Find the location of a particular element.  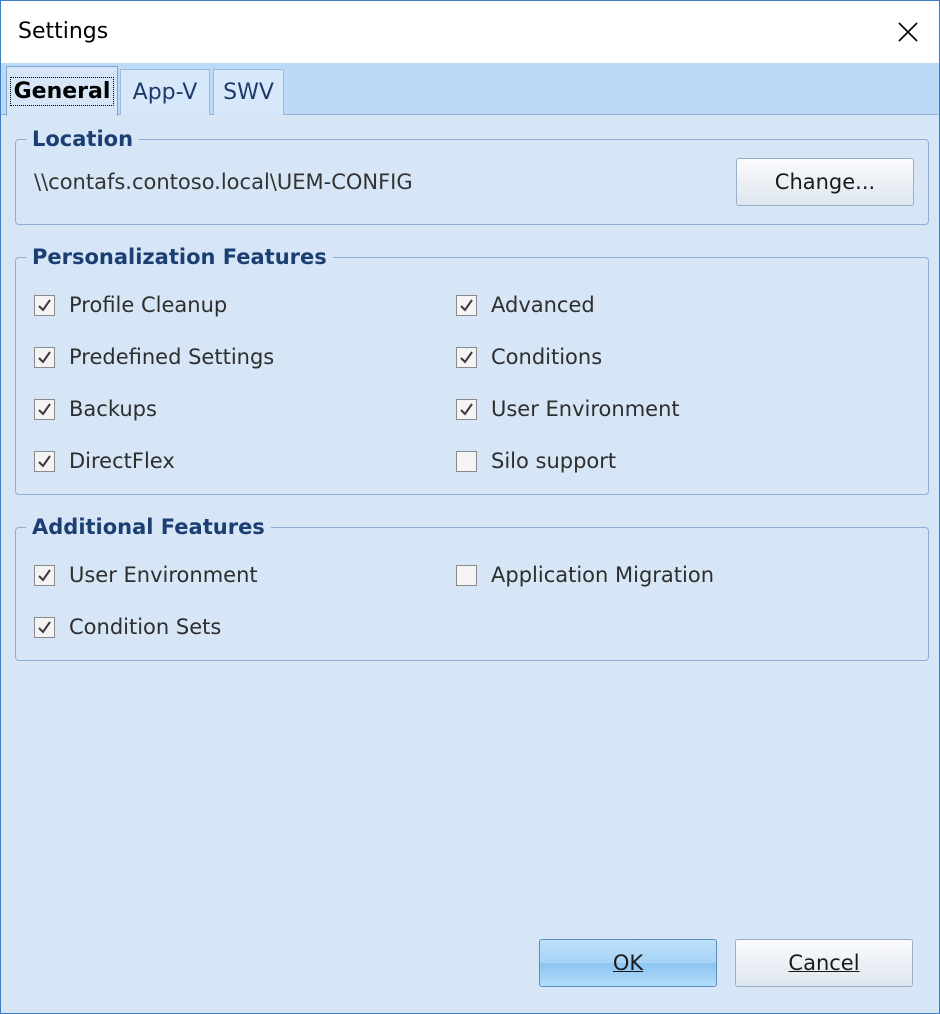

checkbox-conditions: Conditions is located at coordinates (529, 357).